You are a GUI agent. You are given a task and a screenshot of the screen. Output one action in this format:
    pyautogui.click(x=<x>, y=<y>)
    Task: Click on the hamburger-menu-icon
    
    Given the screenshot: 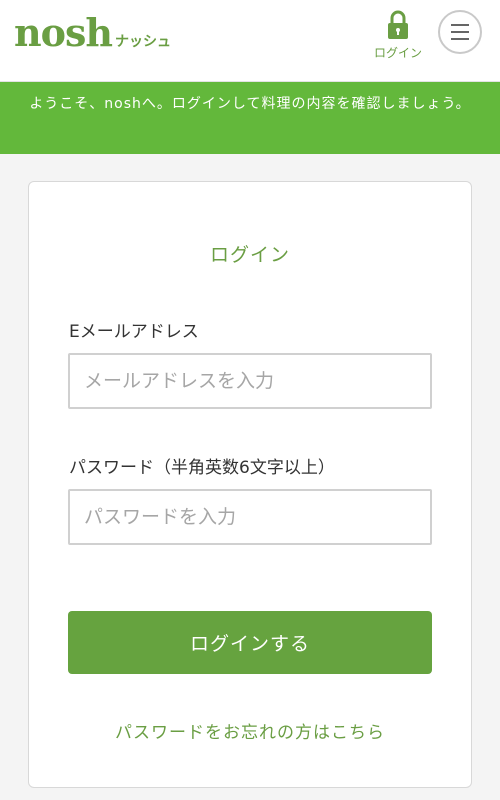 What is the action you would take?
    pyautogui.click(x=460, y=25)
    